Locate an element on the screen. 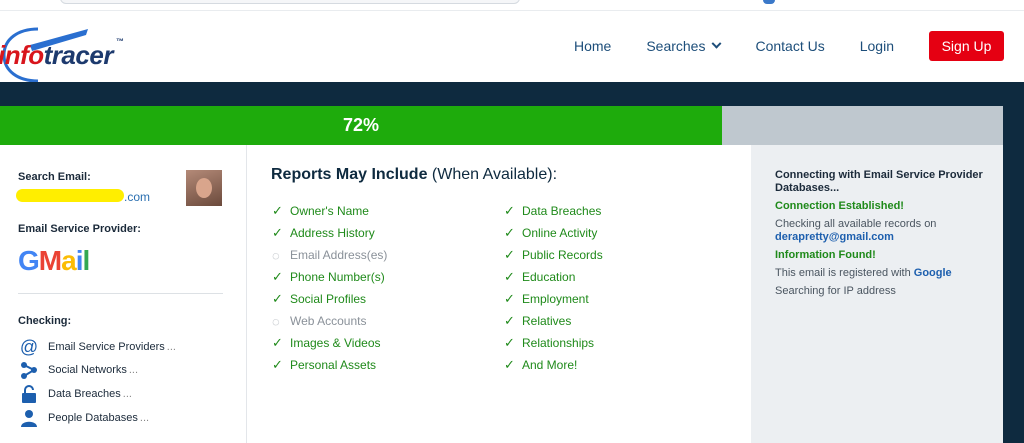 The image size is (1024, 443). unlock-icon is located at coordinates (29, 394).